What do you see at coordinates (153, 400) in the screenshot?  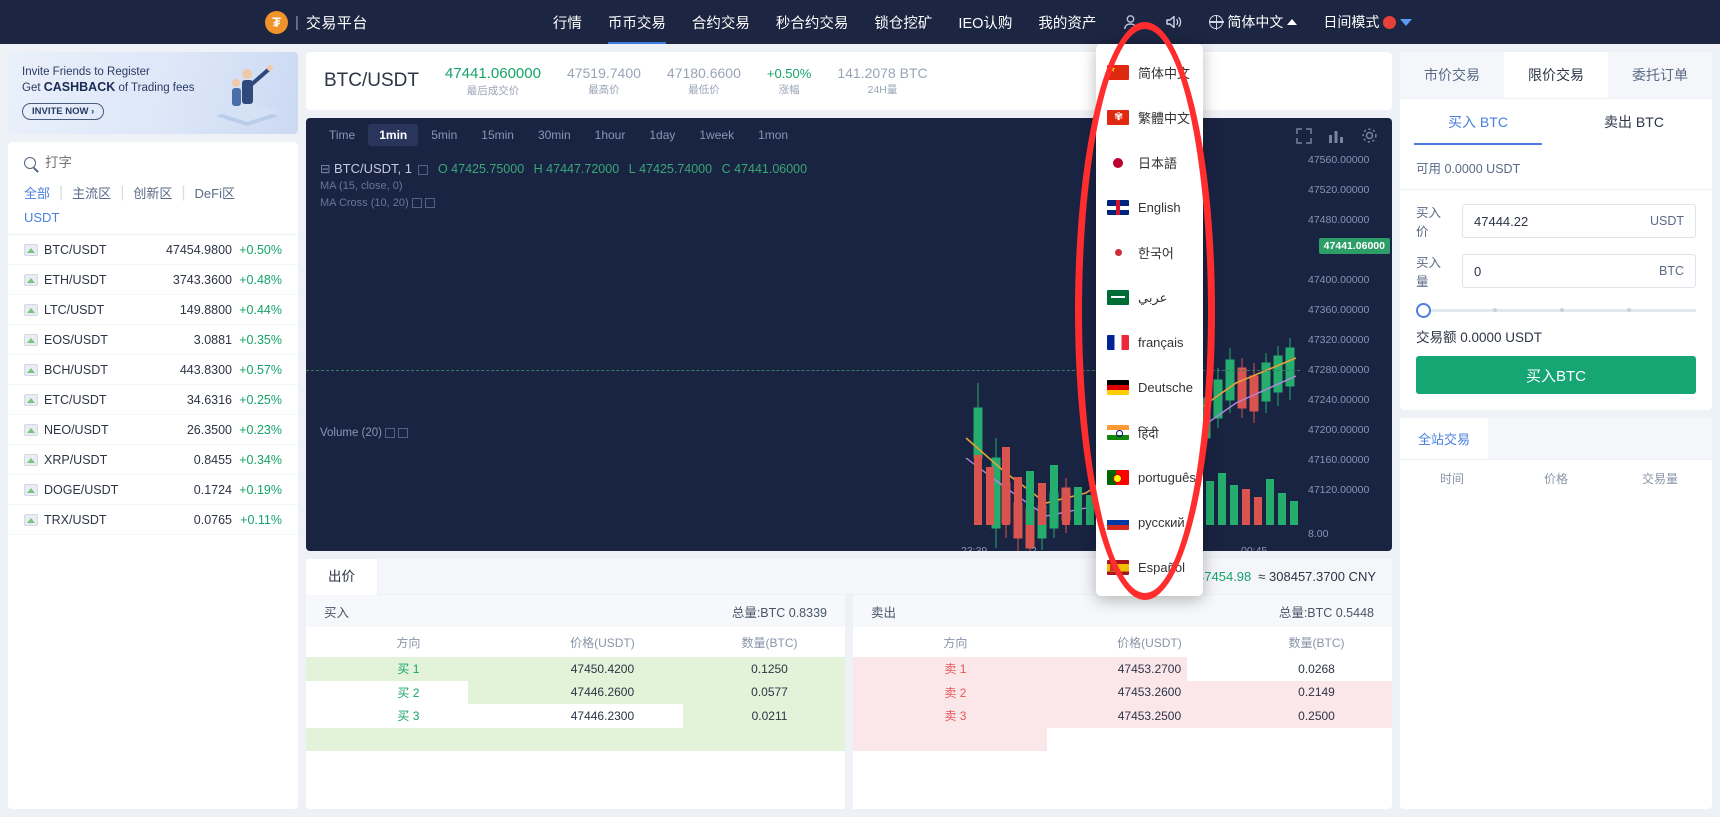 I see `coin-row: ETC/USDT 34.6316 +0.25%` at bounding box center [153, 400].